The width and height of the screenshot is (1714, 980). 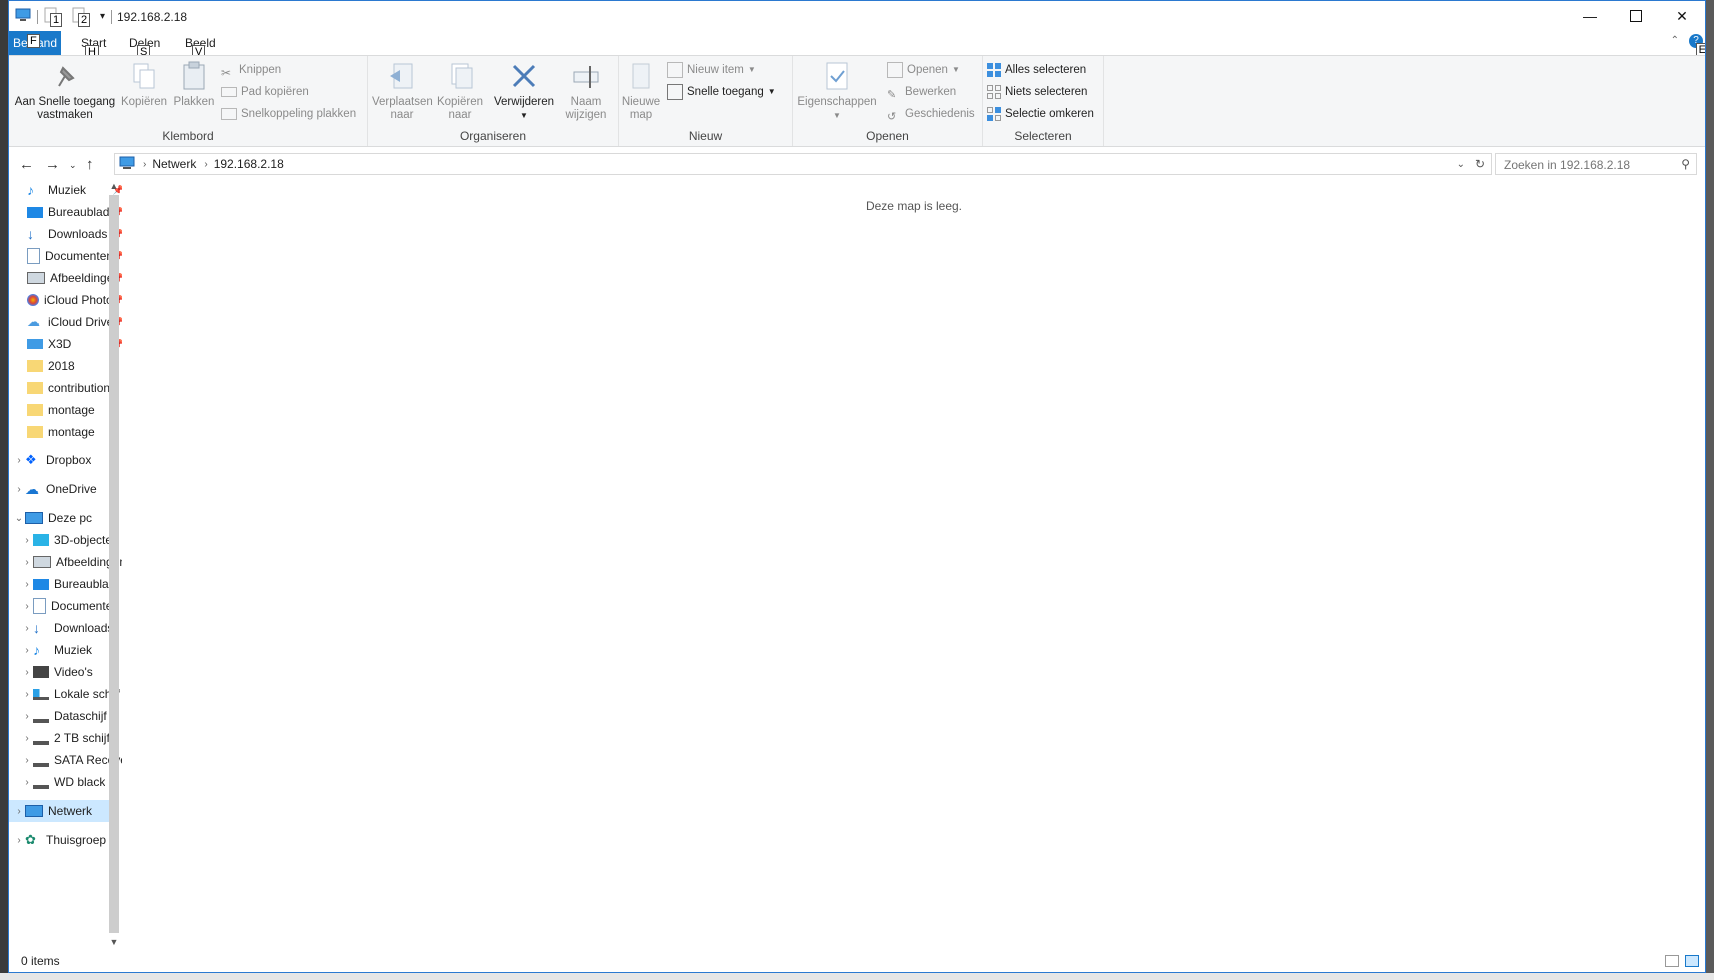 I want to click on close-button: ✕, so click(x=1682, y=16).